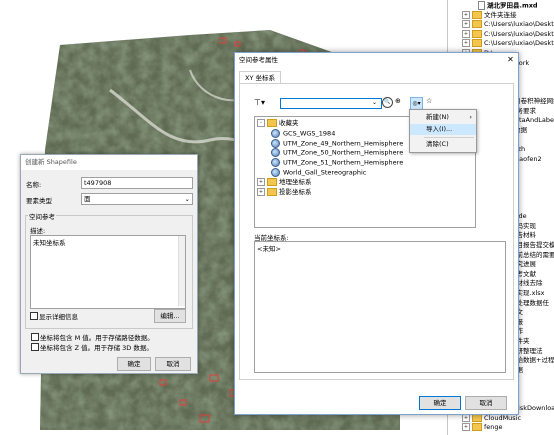 This screenshot has width=554, height=435. I want to click on catalog-tree-item: 湖北罗田县.mxd, so click(508, 5).